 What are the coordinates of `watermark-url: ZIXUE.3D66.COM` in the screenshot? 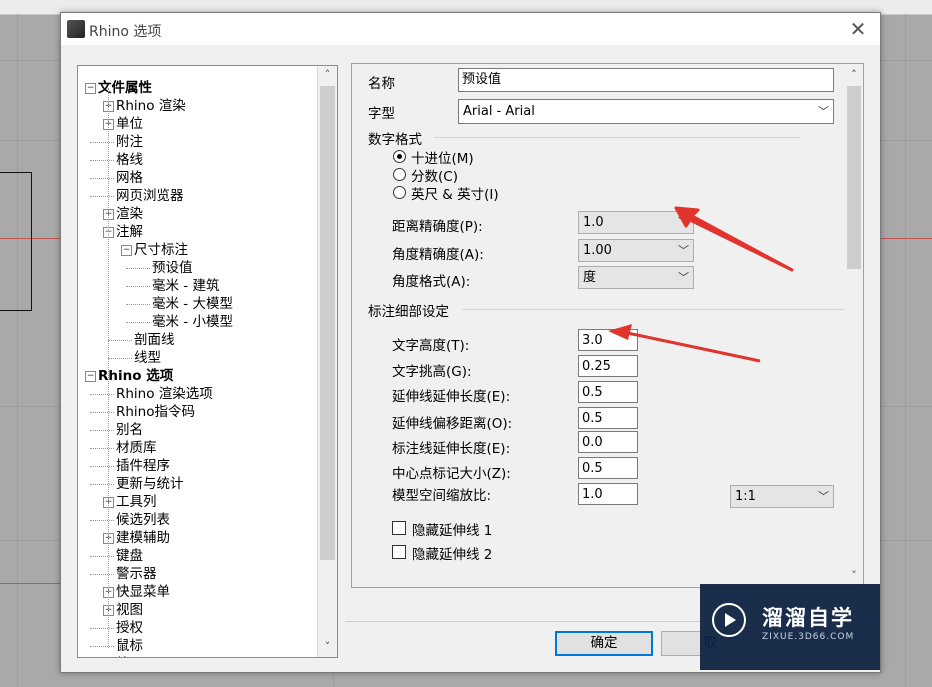 It's located at (808, 637).